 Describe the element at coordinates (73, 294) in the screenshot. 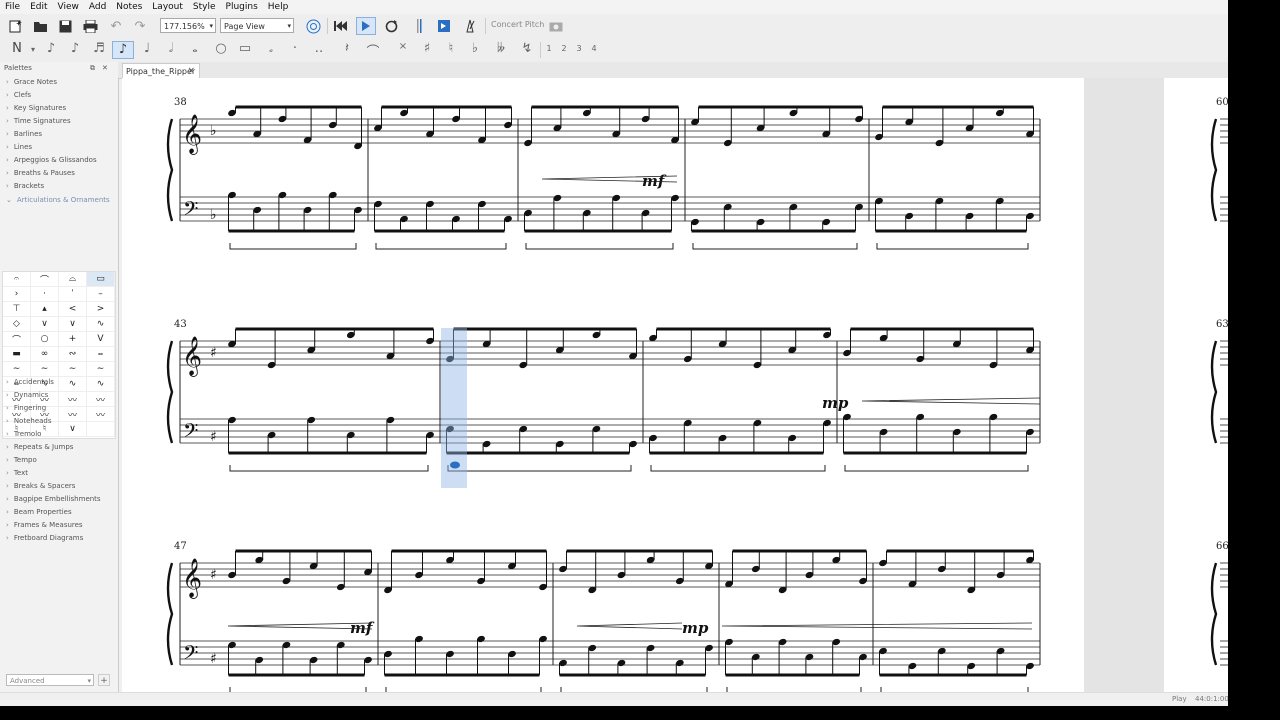

I see `articulation-cell: ˈ` at that location.